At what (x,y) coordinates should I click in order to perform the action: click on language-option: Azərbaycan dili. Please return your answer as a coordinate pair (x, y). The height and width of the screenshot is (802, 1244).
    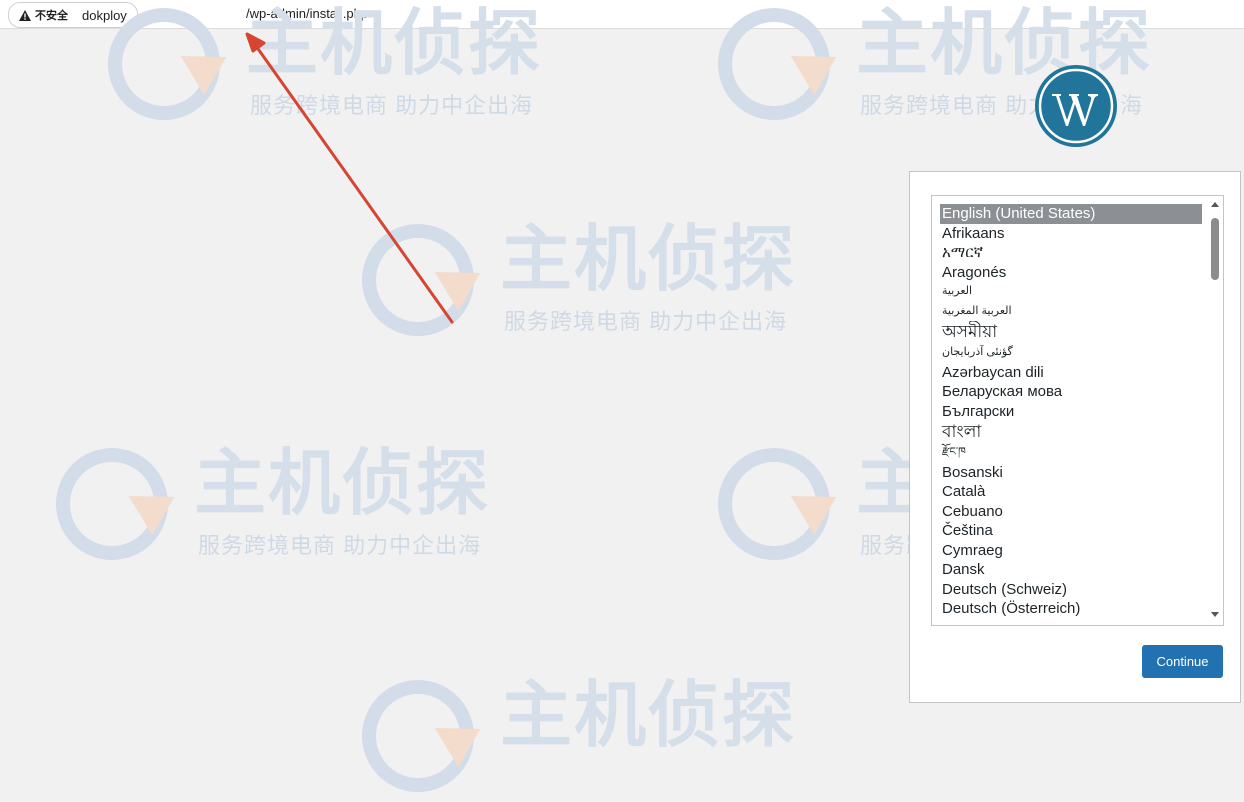
    Looking at the image, I should click on (1071, 373).